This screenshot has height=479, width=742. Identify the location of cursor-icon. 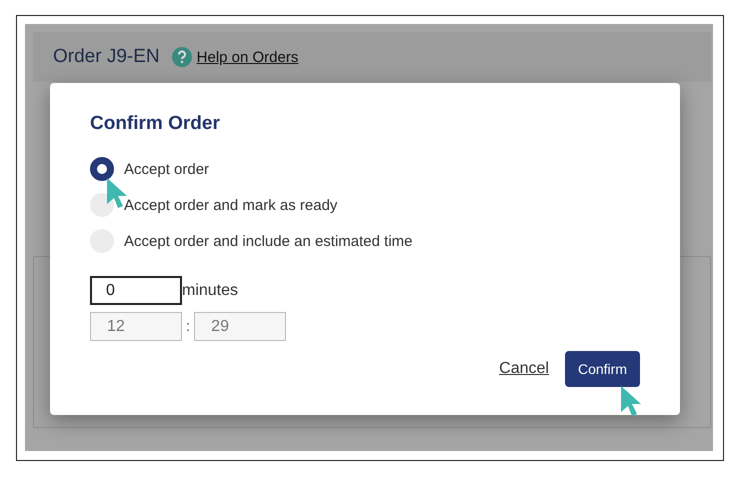
(631, 400).